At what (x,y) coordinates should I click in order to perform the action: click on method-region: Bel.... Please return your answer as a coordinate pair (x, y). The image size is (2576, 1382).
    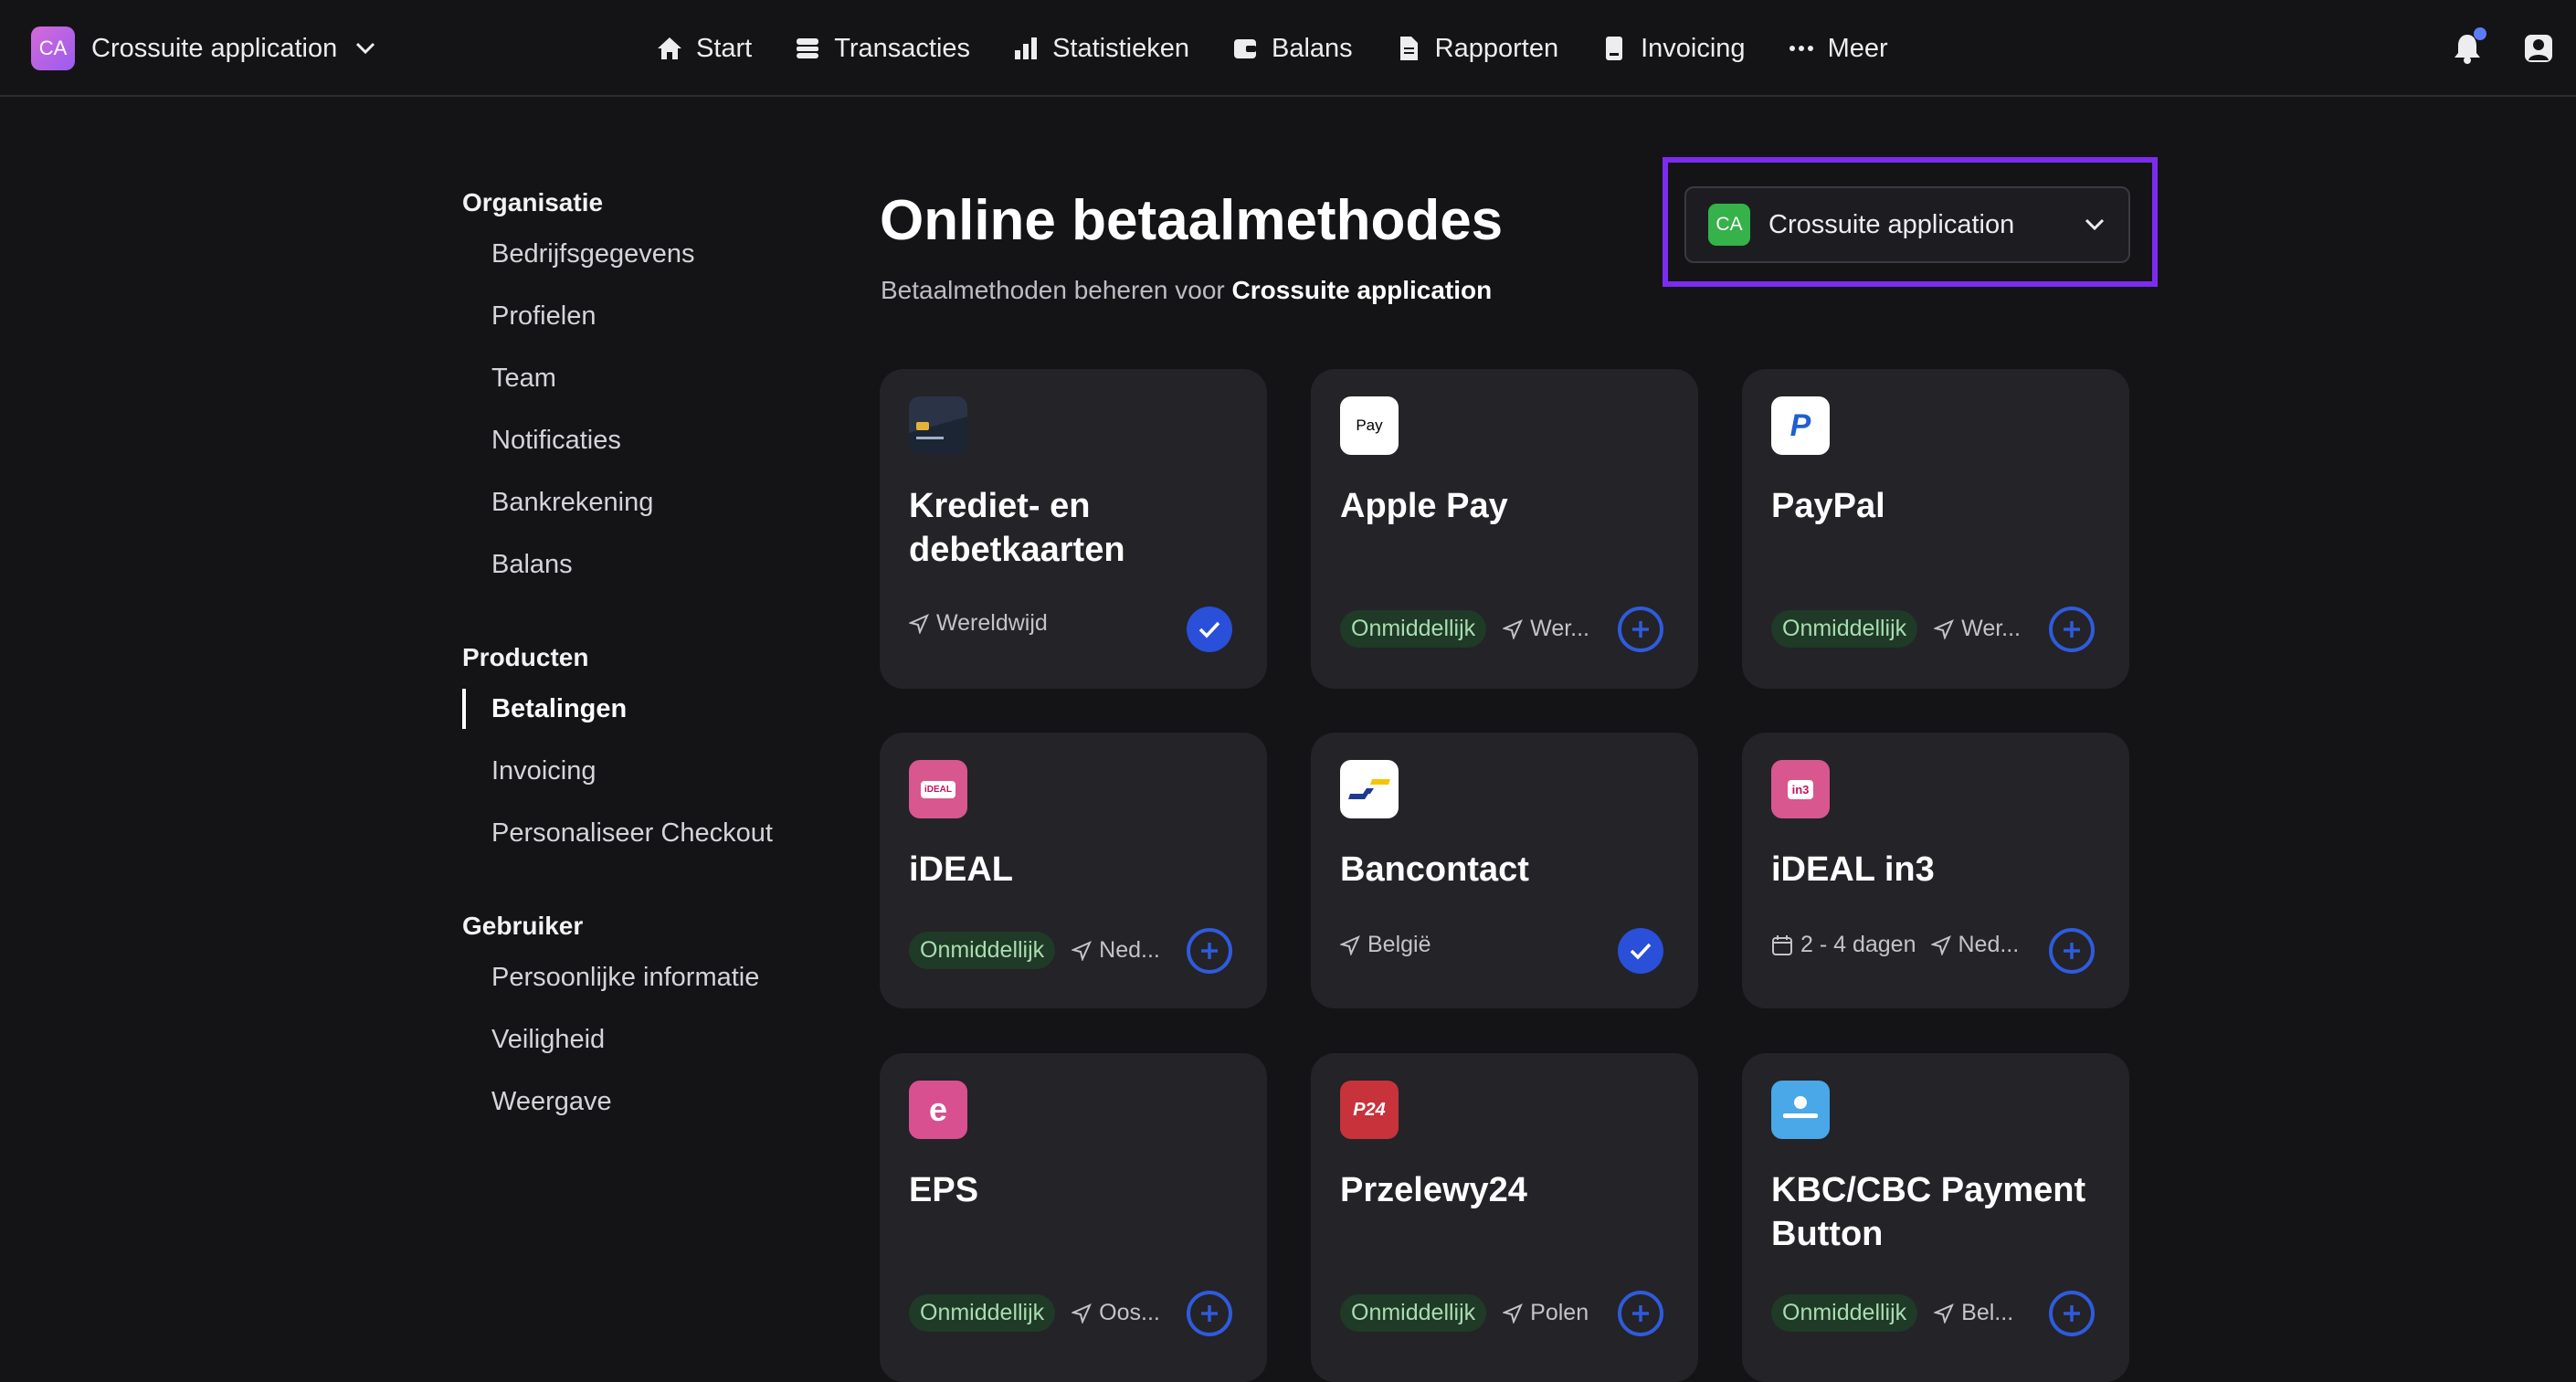
    Looking at the image, I should click on (1987, 1312).